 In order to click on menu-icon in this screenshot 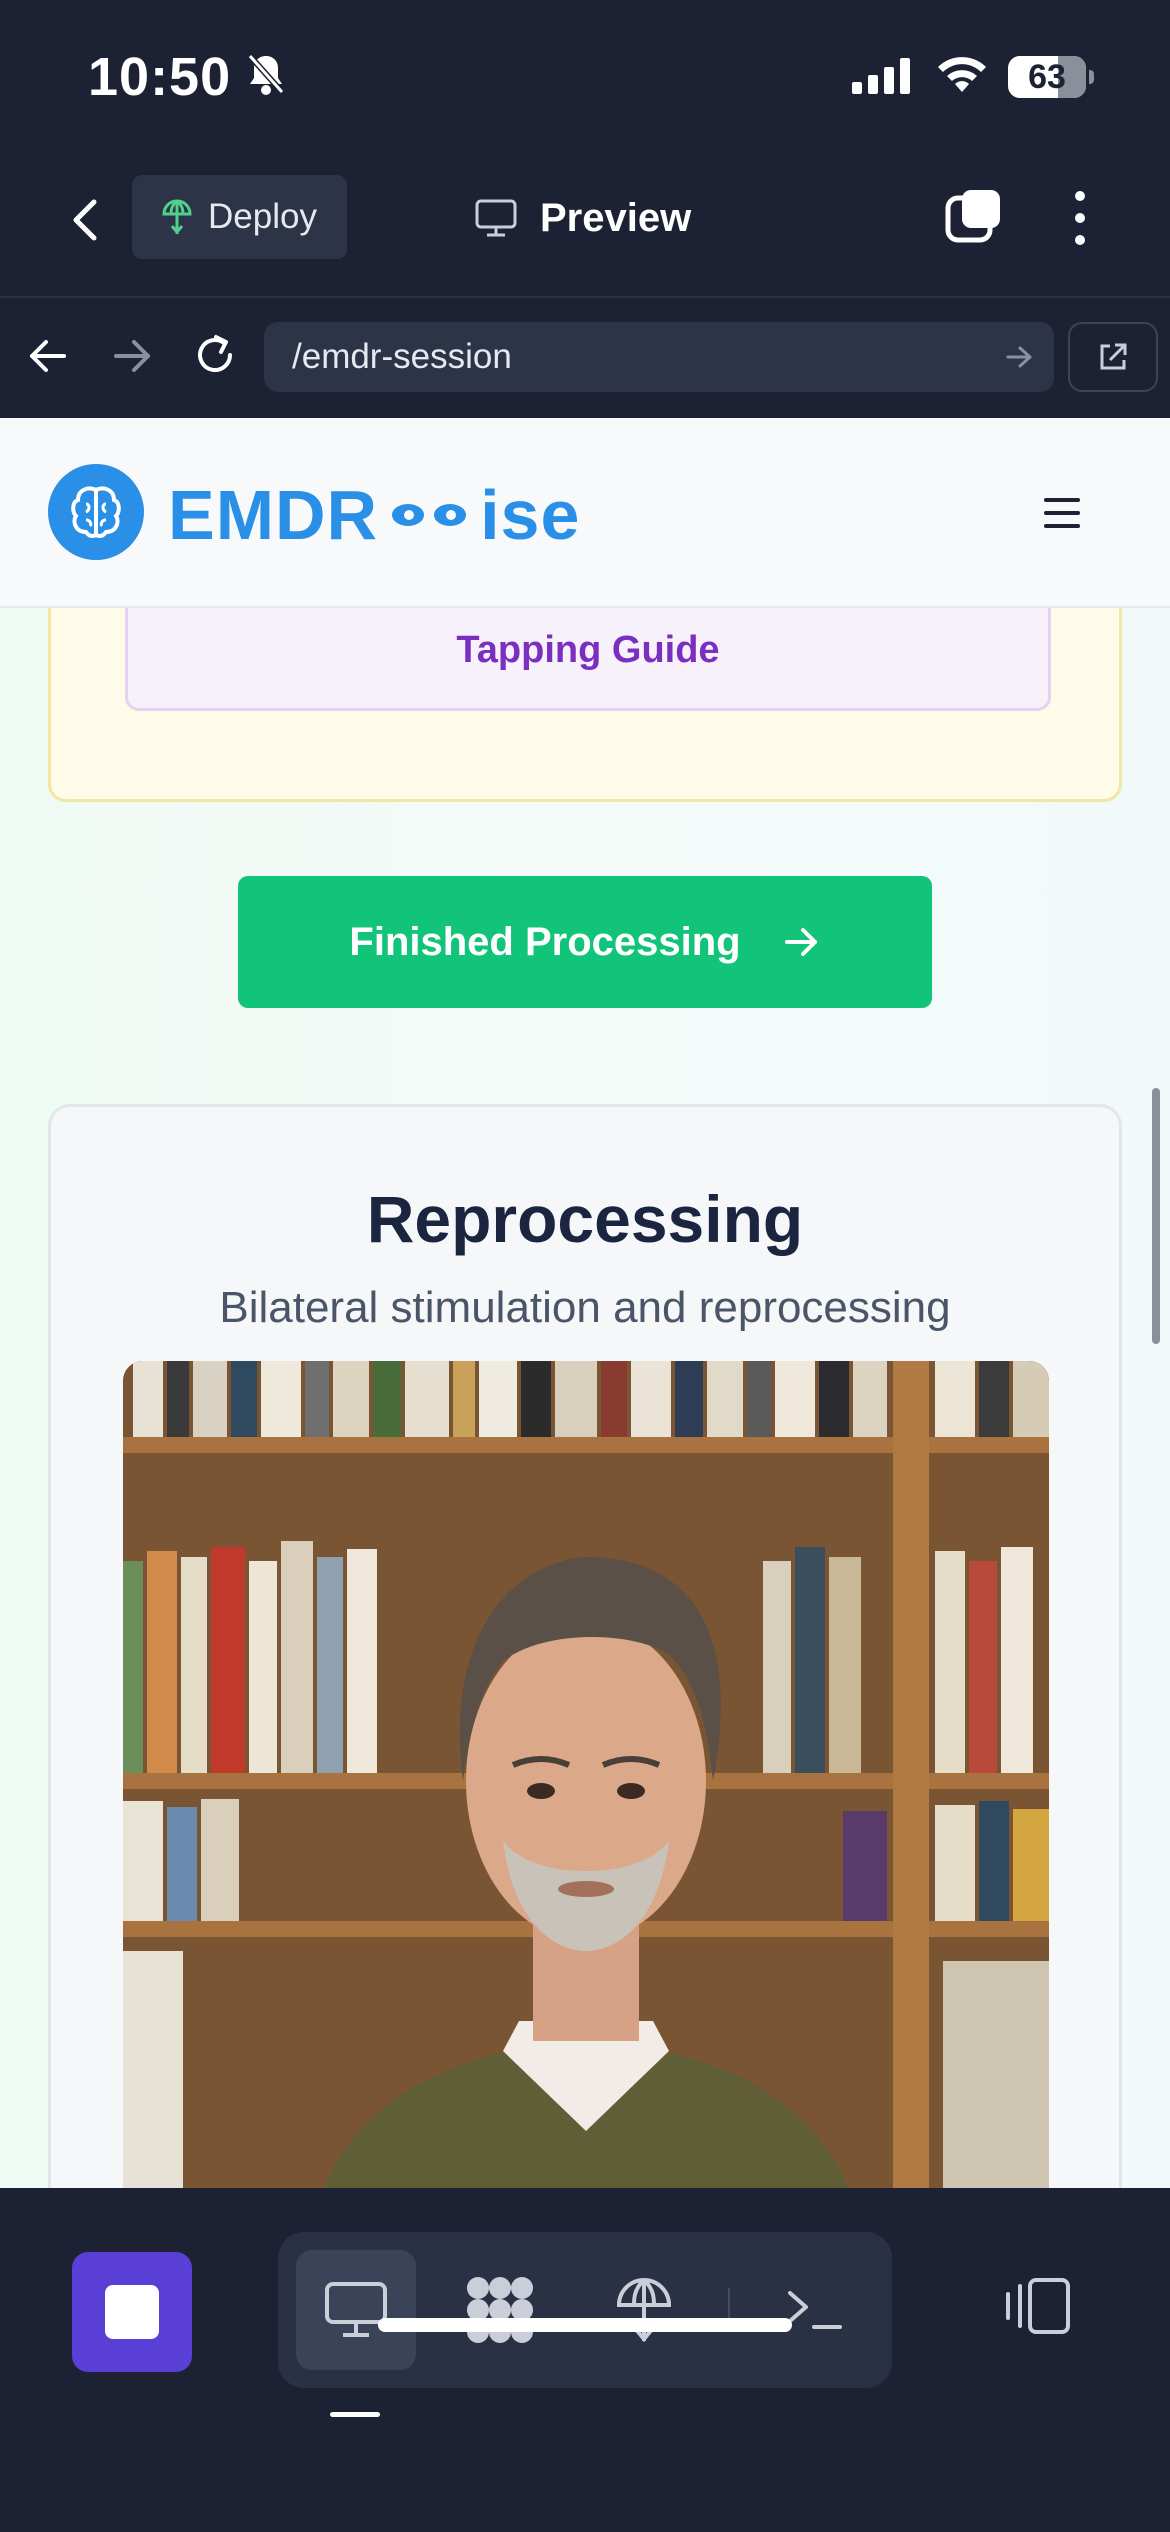, I will do `click(1062, 513)`.